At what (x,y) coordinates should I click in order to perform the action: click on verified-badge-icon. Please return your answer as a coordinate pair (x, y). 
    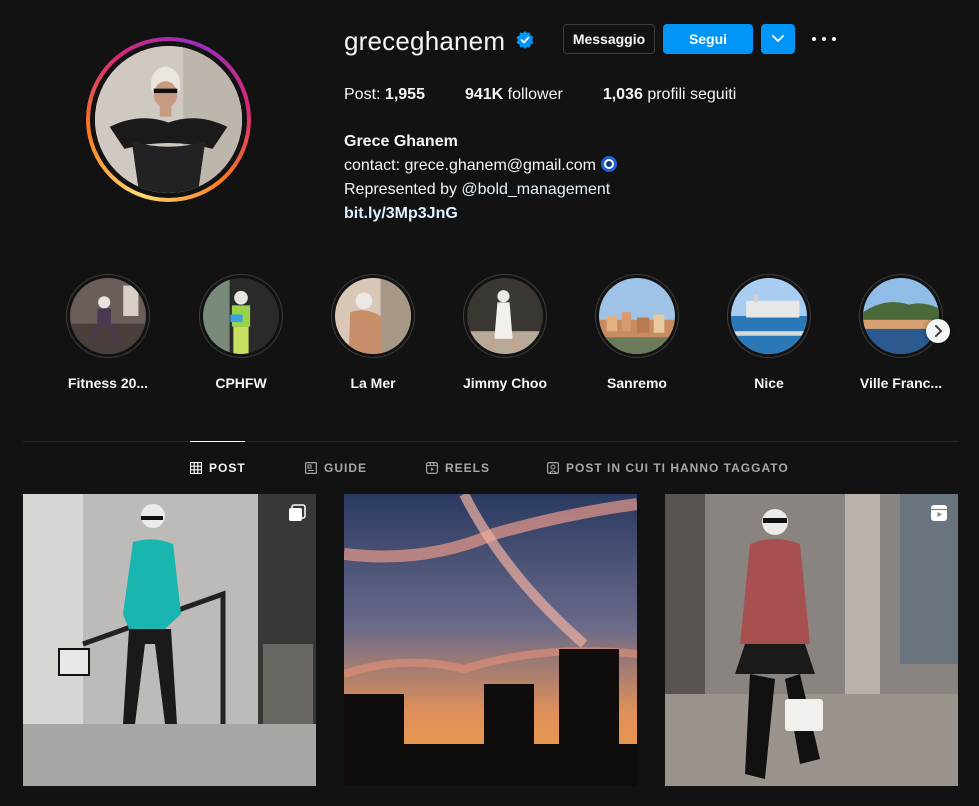
    Looking at the image, I should click on (525, 40).